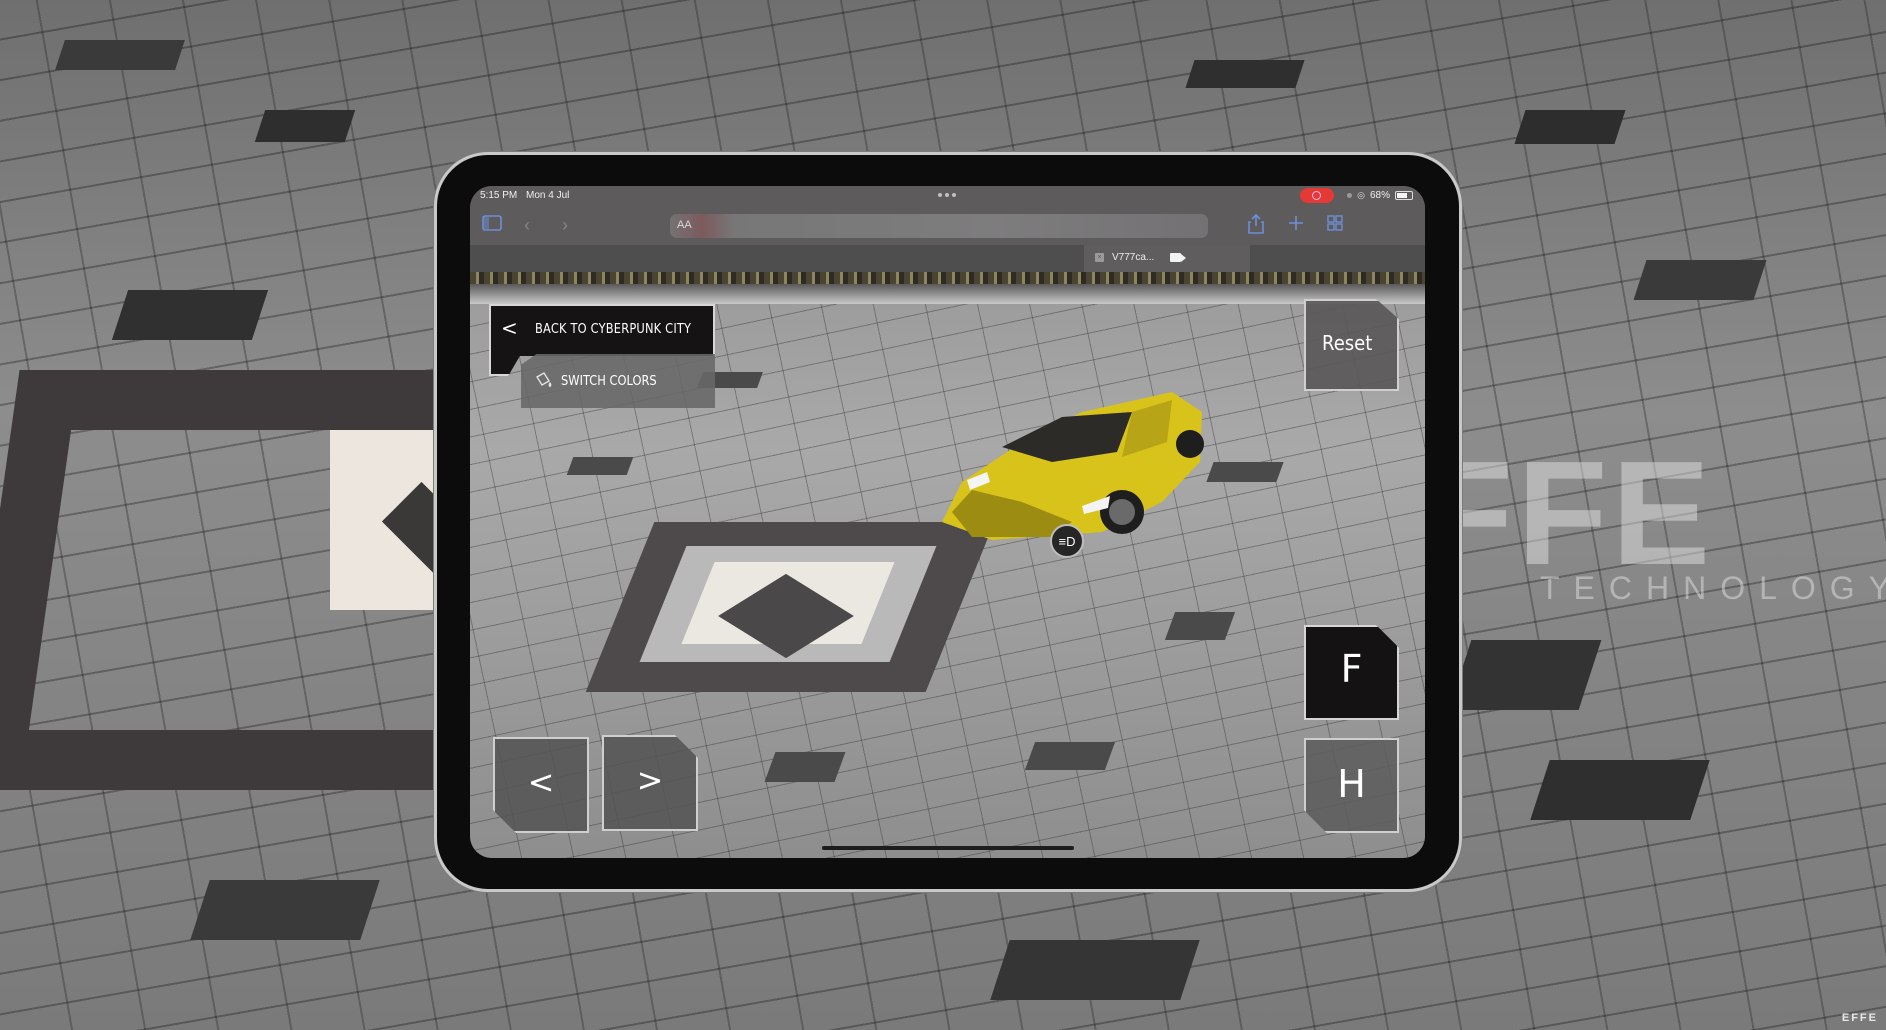 This screenshot has height=1030, width=1886. Describe the element at coordinates (947, 278) in the screenshot. I see `hedge-strip` at that location.